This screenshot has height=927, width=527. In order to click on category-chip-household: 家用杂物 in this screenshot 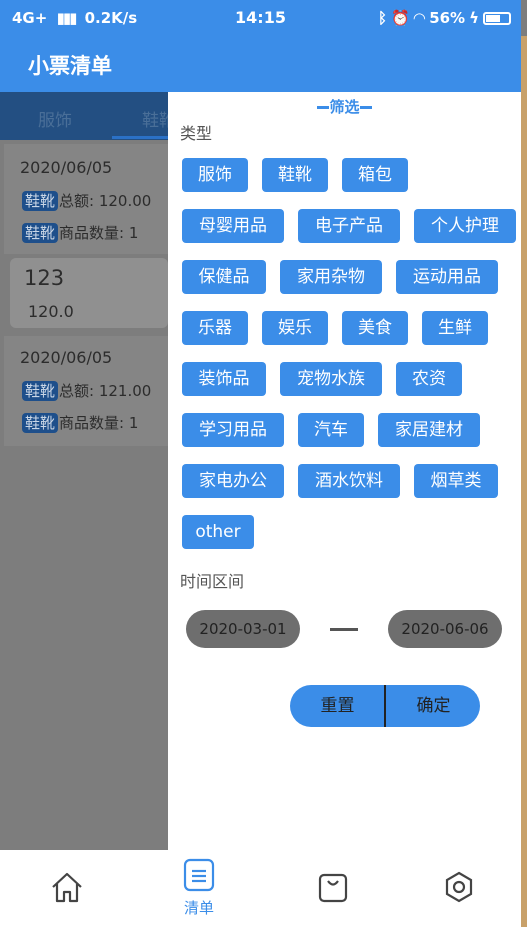, I will do `click(331, 277)`.